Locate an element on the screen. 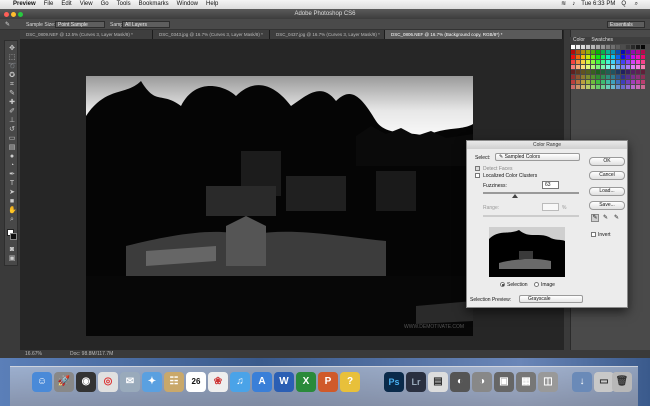 The image size is (650, 406). menu-file: File is located at coordinates (49, 4).